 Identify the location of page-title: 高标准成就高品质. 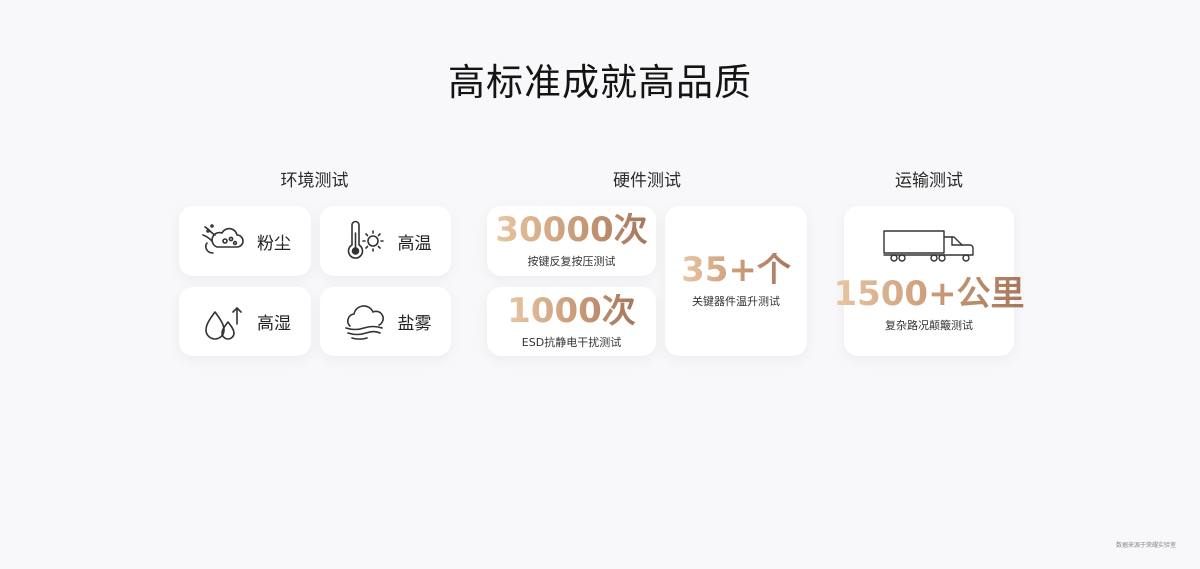
(600, 82).